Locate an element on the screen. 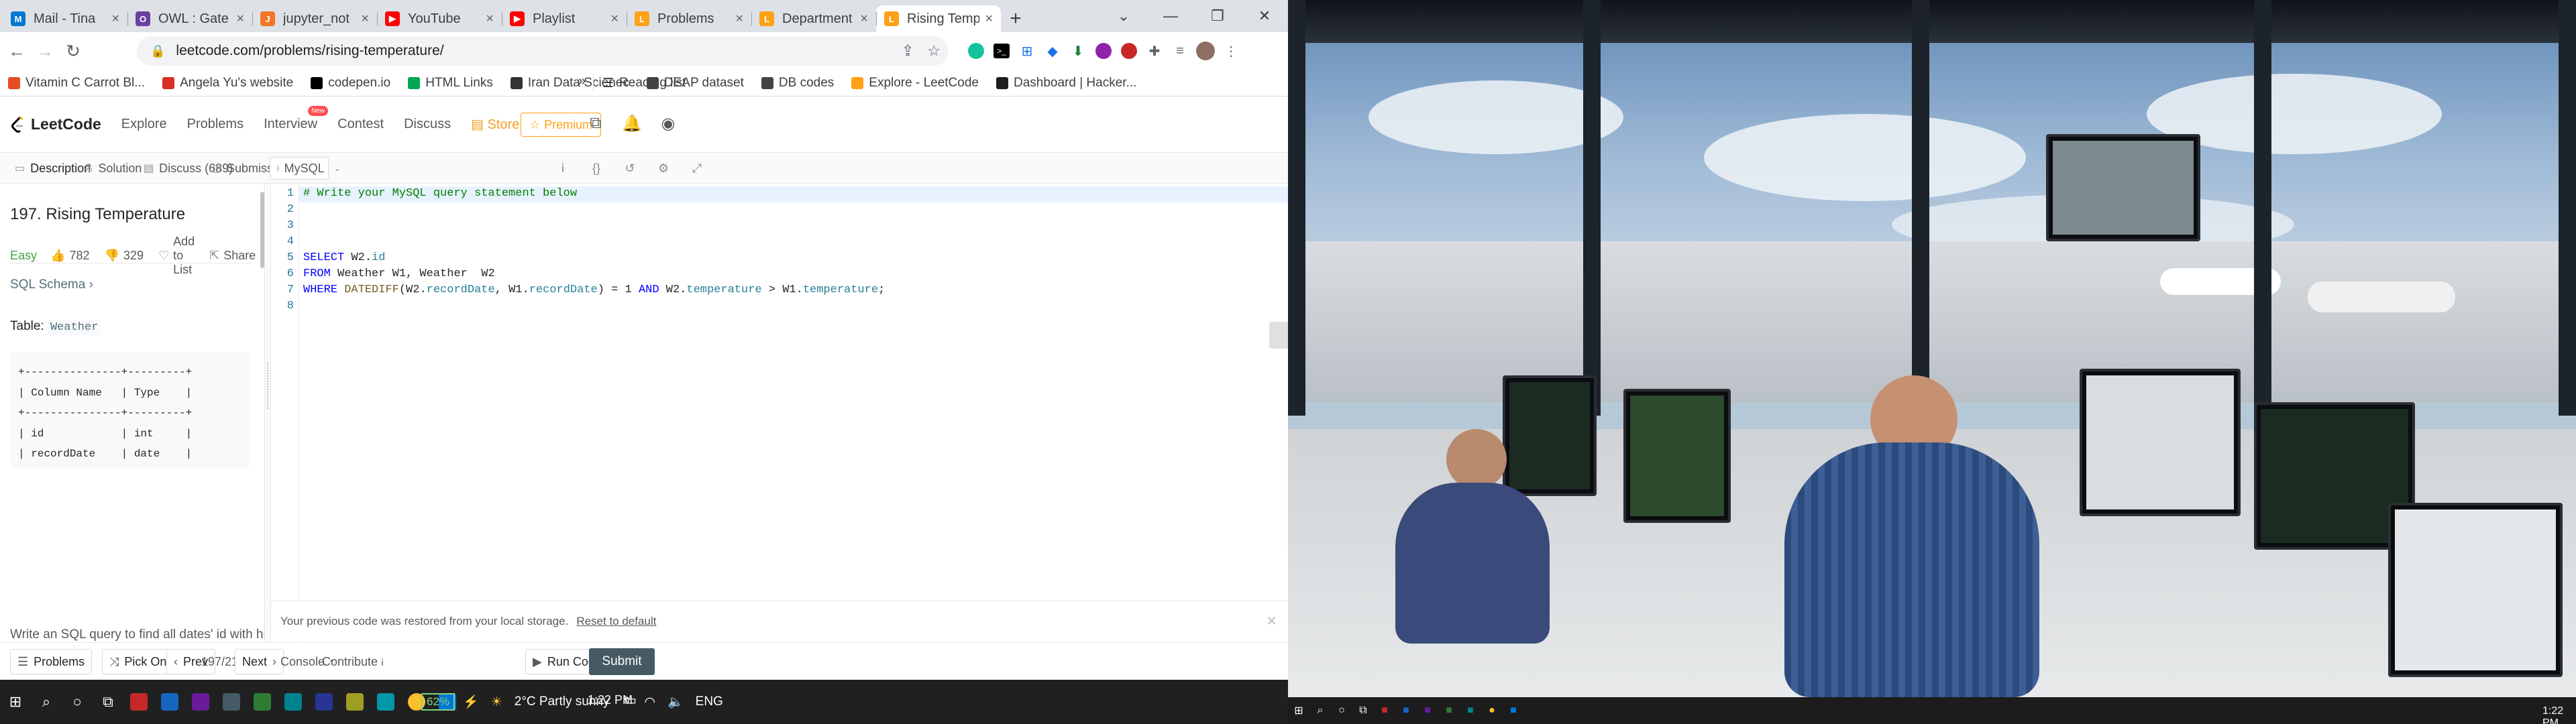 The width and height of the screenshot is (2576, 724). user-avatar-icon: ◉ is located at coordinates (668, 124).